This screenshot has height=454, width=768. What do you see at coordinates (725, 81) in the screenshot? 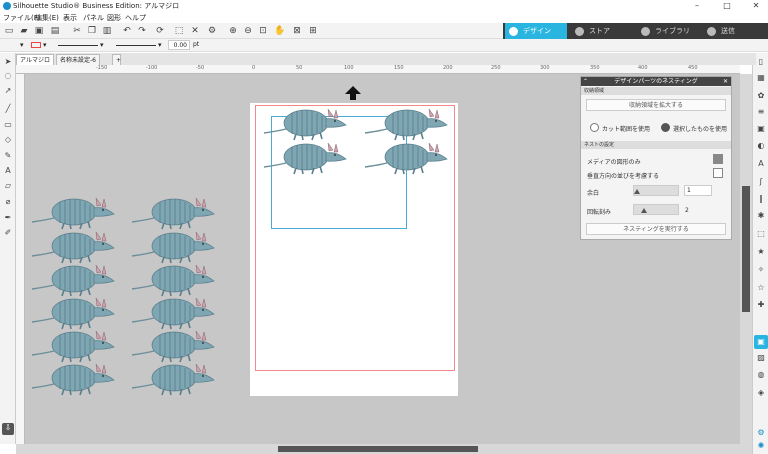
I see `panel-close-icon: ✕` at bounding box center [725, 81].